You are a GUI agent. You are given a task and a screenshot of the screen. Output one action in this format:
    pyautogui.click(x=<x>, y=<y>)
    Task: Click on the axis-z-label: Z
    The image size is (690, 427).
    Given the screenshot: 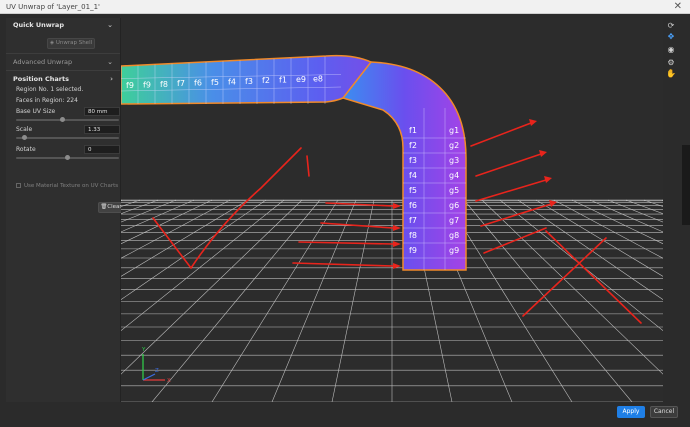 What is the action you would take?
    pyautogui.click(x=157, y=371)
    